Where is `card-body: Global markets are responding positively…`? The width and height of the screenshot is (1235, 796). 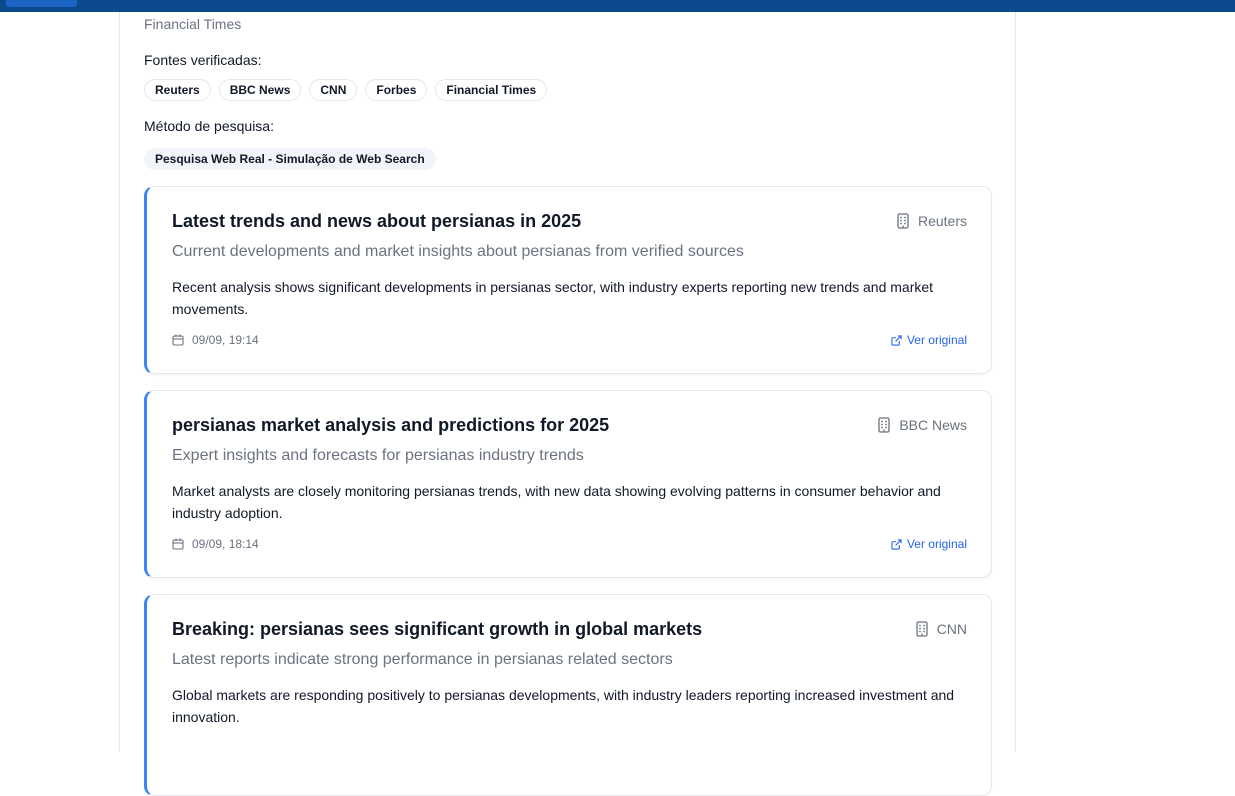 card-body: Global markets are responding positively… is located at coordinates (563, 706).